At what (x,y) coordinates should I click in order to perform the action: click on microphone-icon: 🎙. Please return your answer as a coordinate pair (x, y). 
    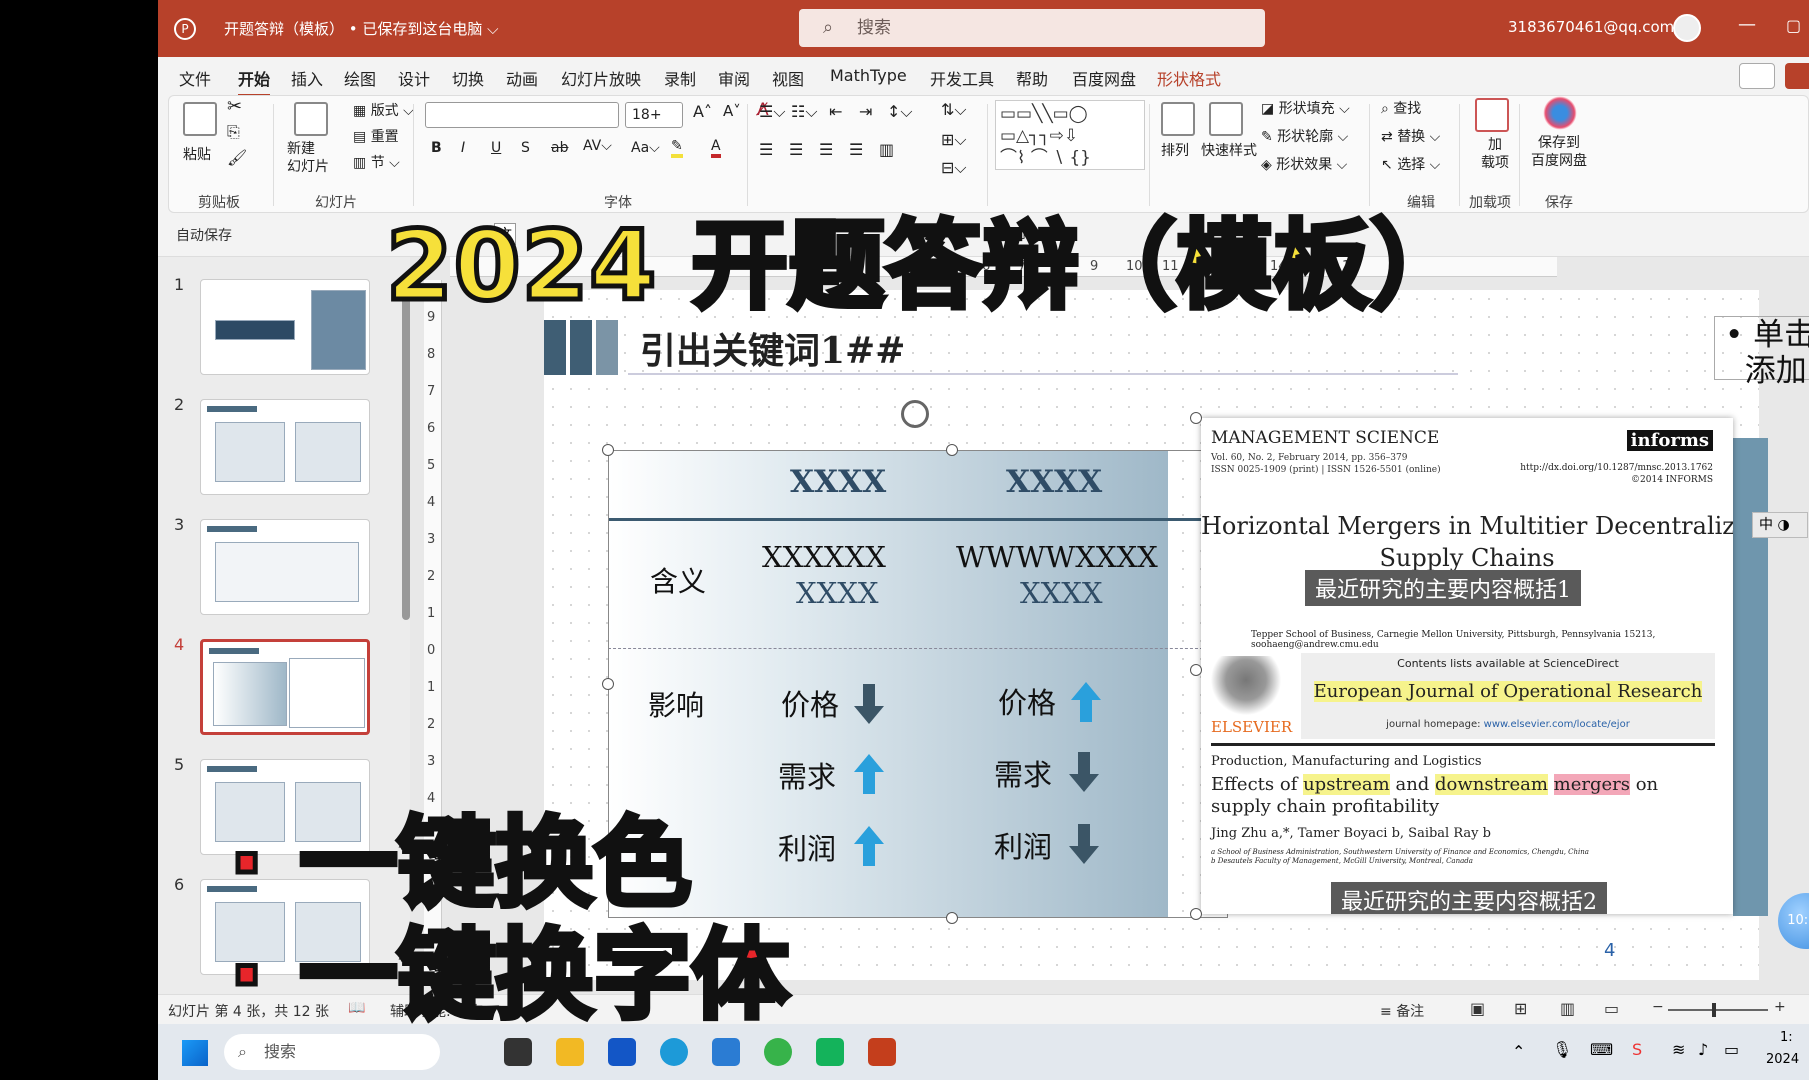
    Looking at the image, I should click on (1562, 1049).